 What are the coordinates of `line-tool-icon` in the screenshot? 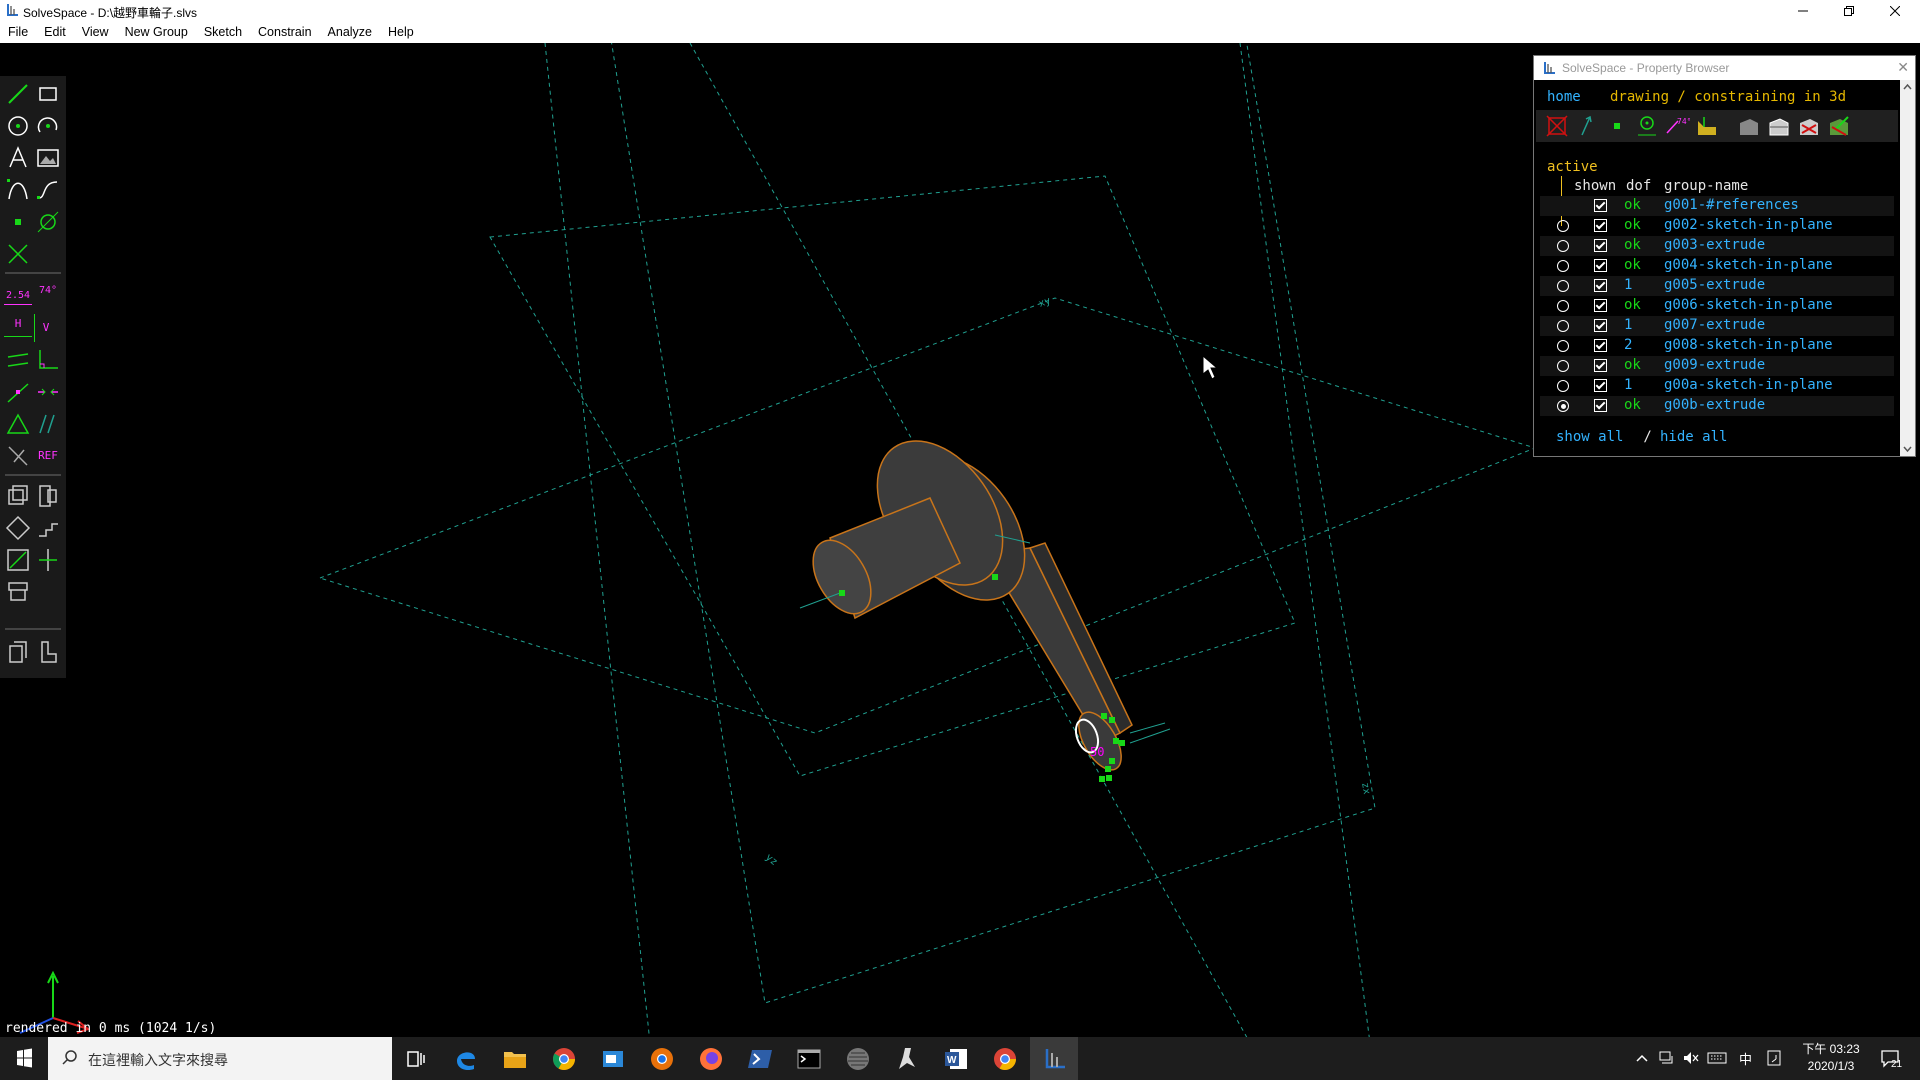 It's located at (18, 94).